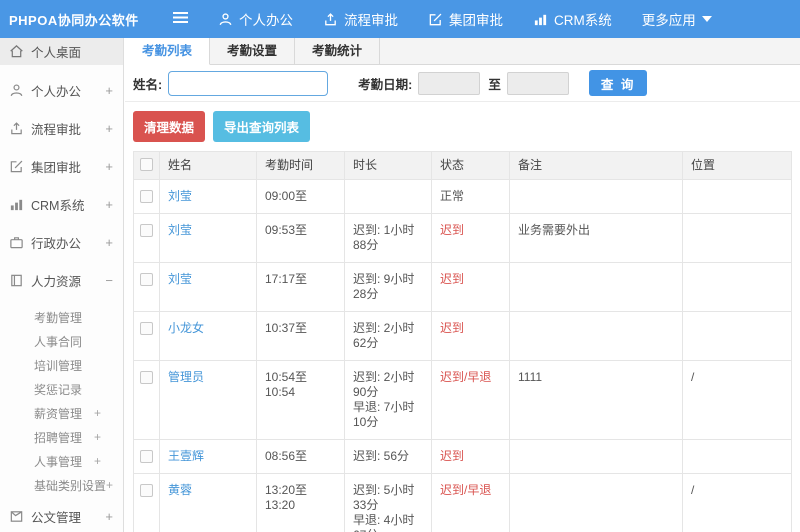 The width and height of the screenshot is (800, 532). I want to click on hamburger-menu-button, so click(180, 19).